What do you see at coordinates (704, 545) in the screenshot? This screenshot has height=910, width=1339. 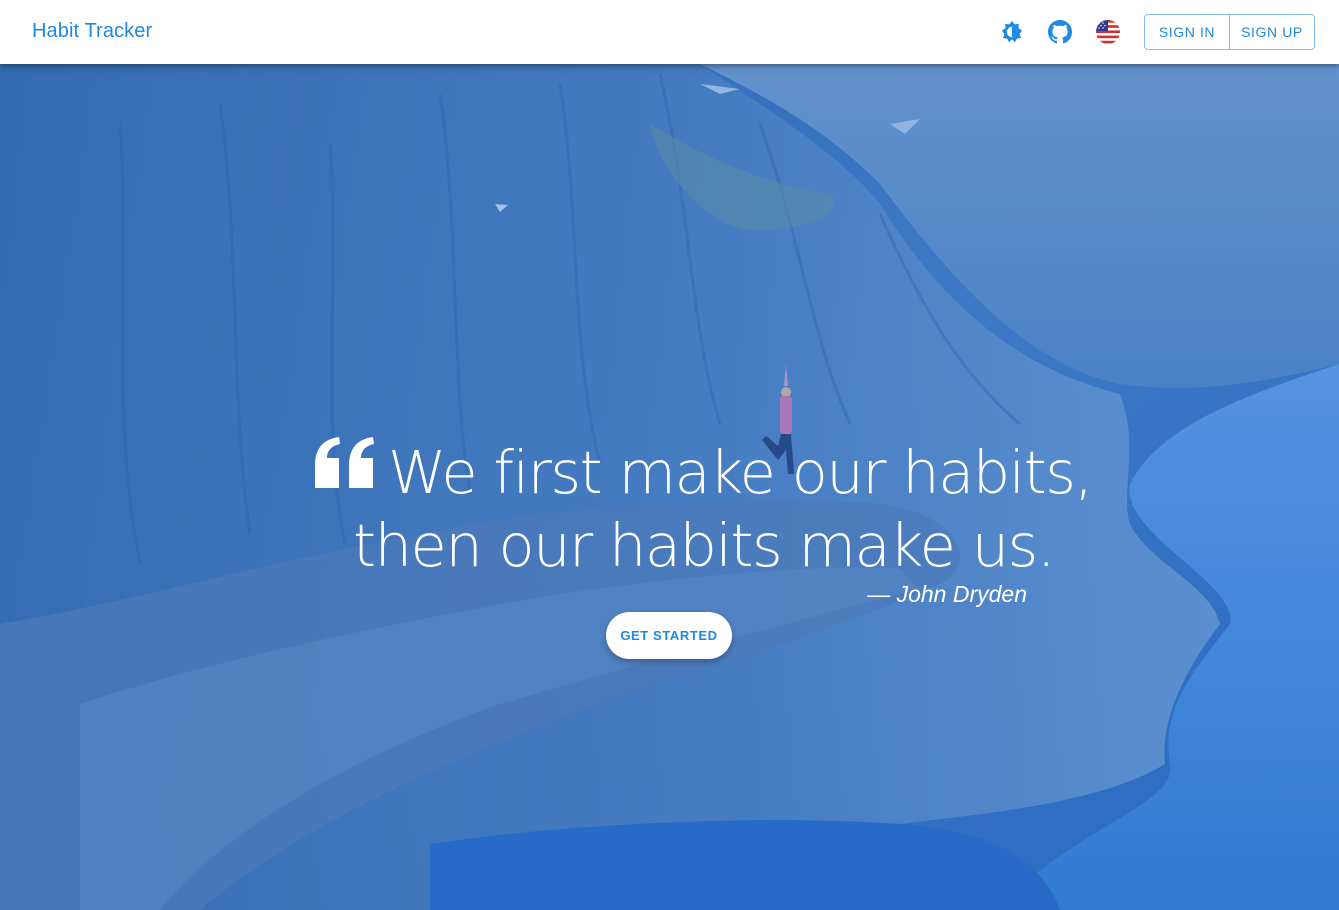 I see `quote-line-2: then our habits make us.` at bounding box center [704, 545].